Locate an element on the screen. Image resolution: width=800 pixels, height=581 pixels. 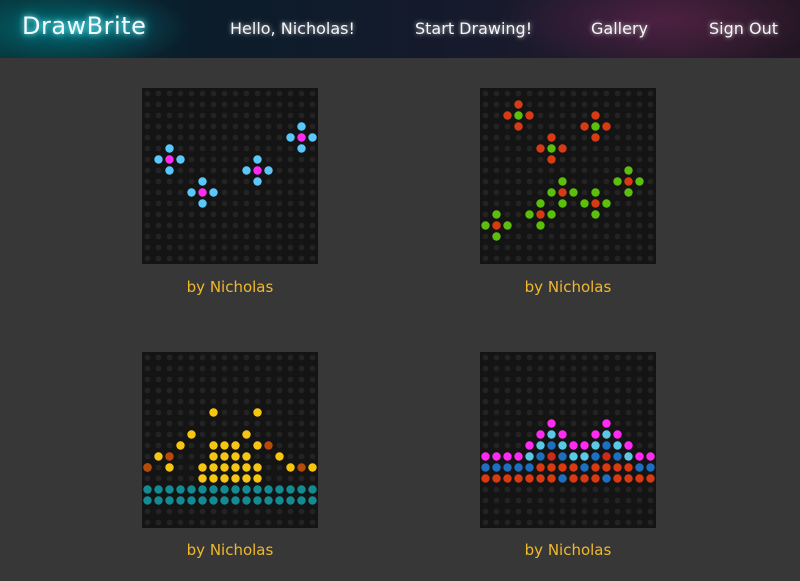
nav-sign-out: Sign Out is located at coordinates (743, 28).